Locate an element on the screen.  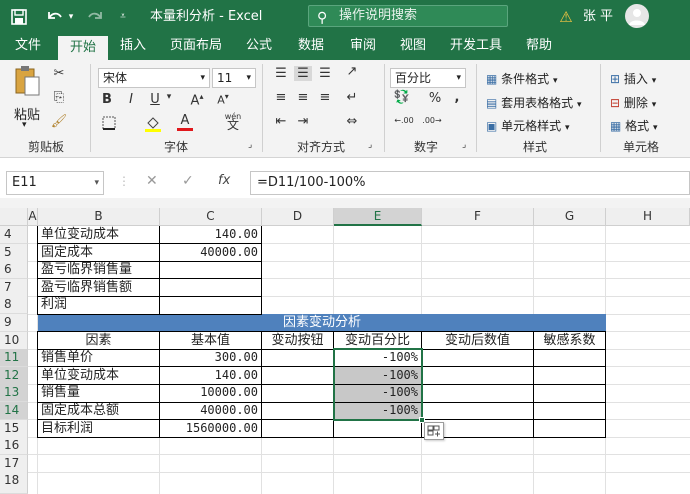
cell-c14: 40000.00 is located at coordinates (210, 411).